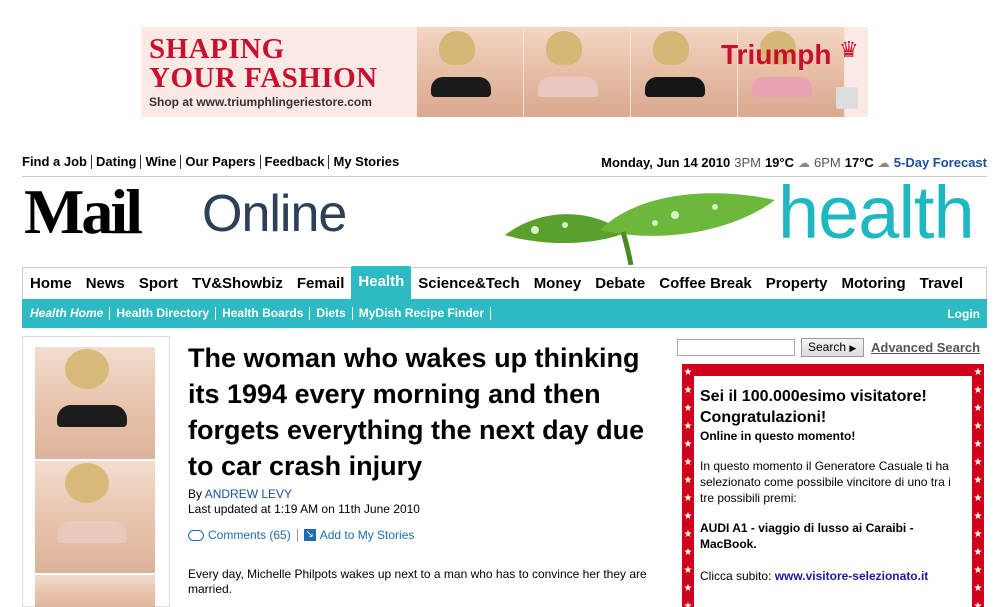 The height and width of the screenshot is (607, 1007). What do you see at coordinates (776, 54) in the screenshot?
I see `banner-brand-logo: Triumph` at bounding box center [776, 54].